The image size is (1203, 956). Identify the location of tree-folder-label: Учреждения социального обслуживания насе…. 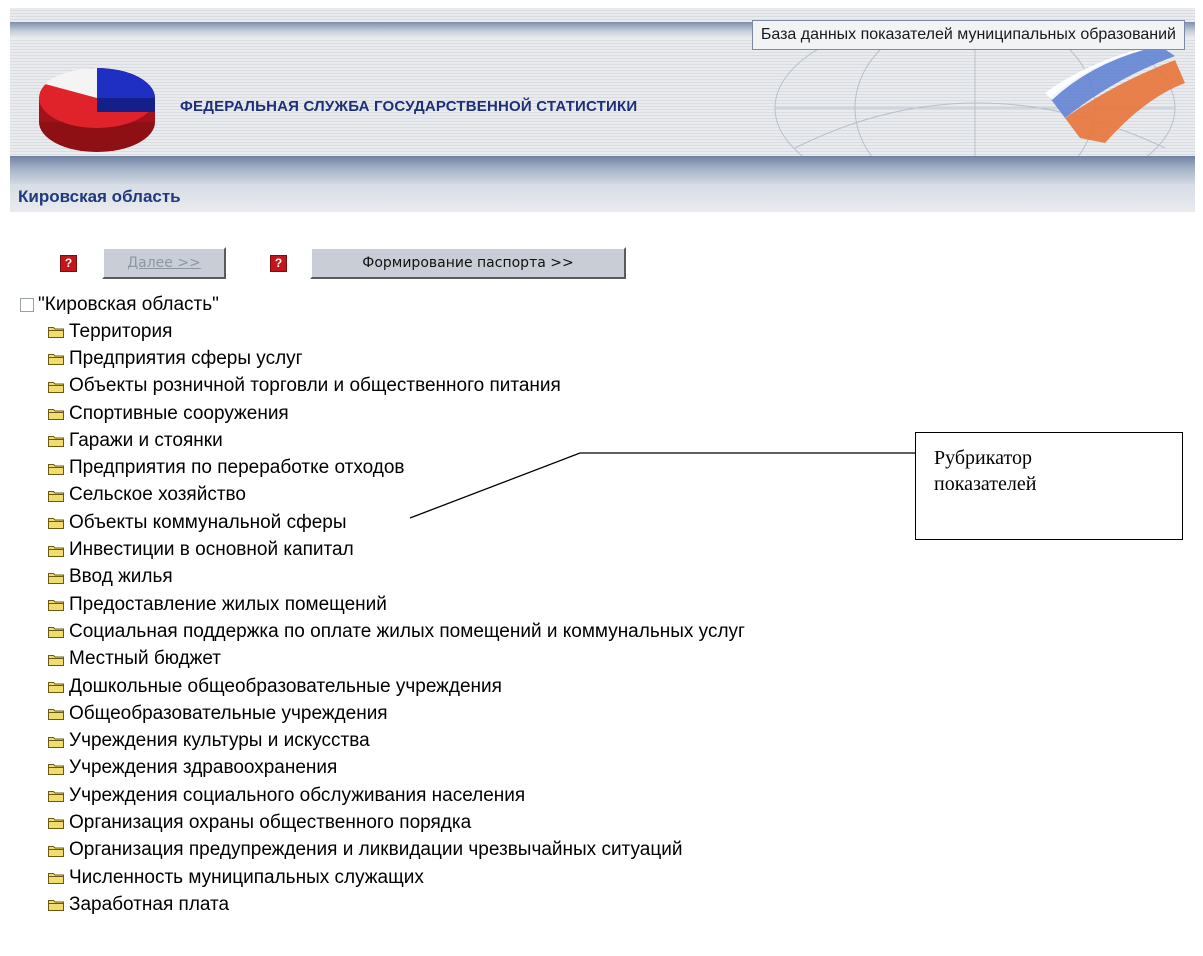
(297, 795).